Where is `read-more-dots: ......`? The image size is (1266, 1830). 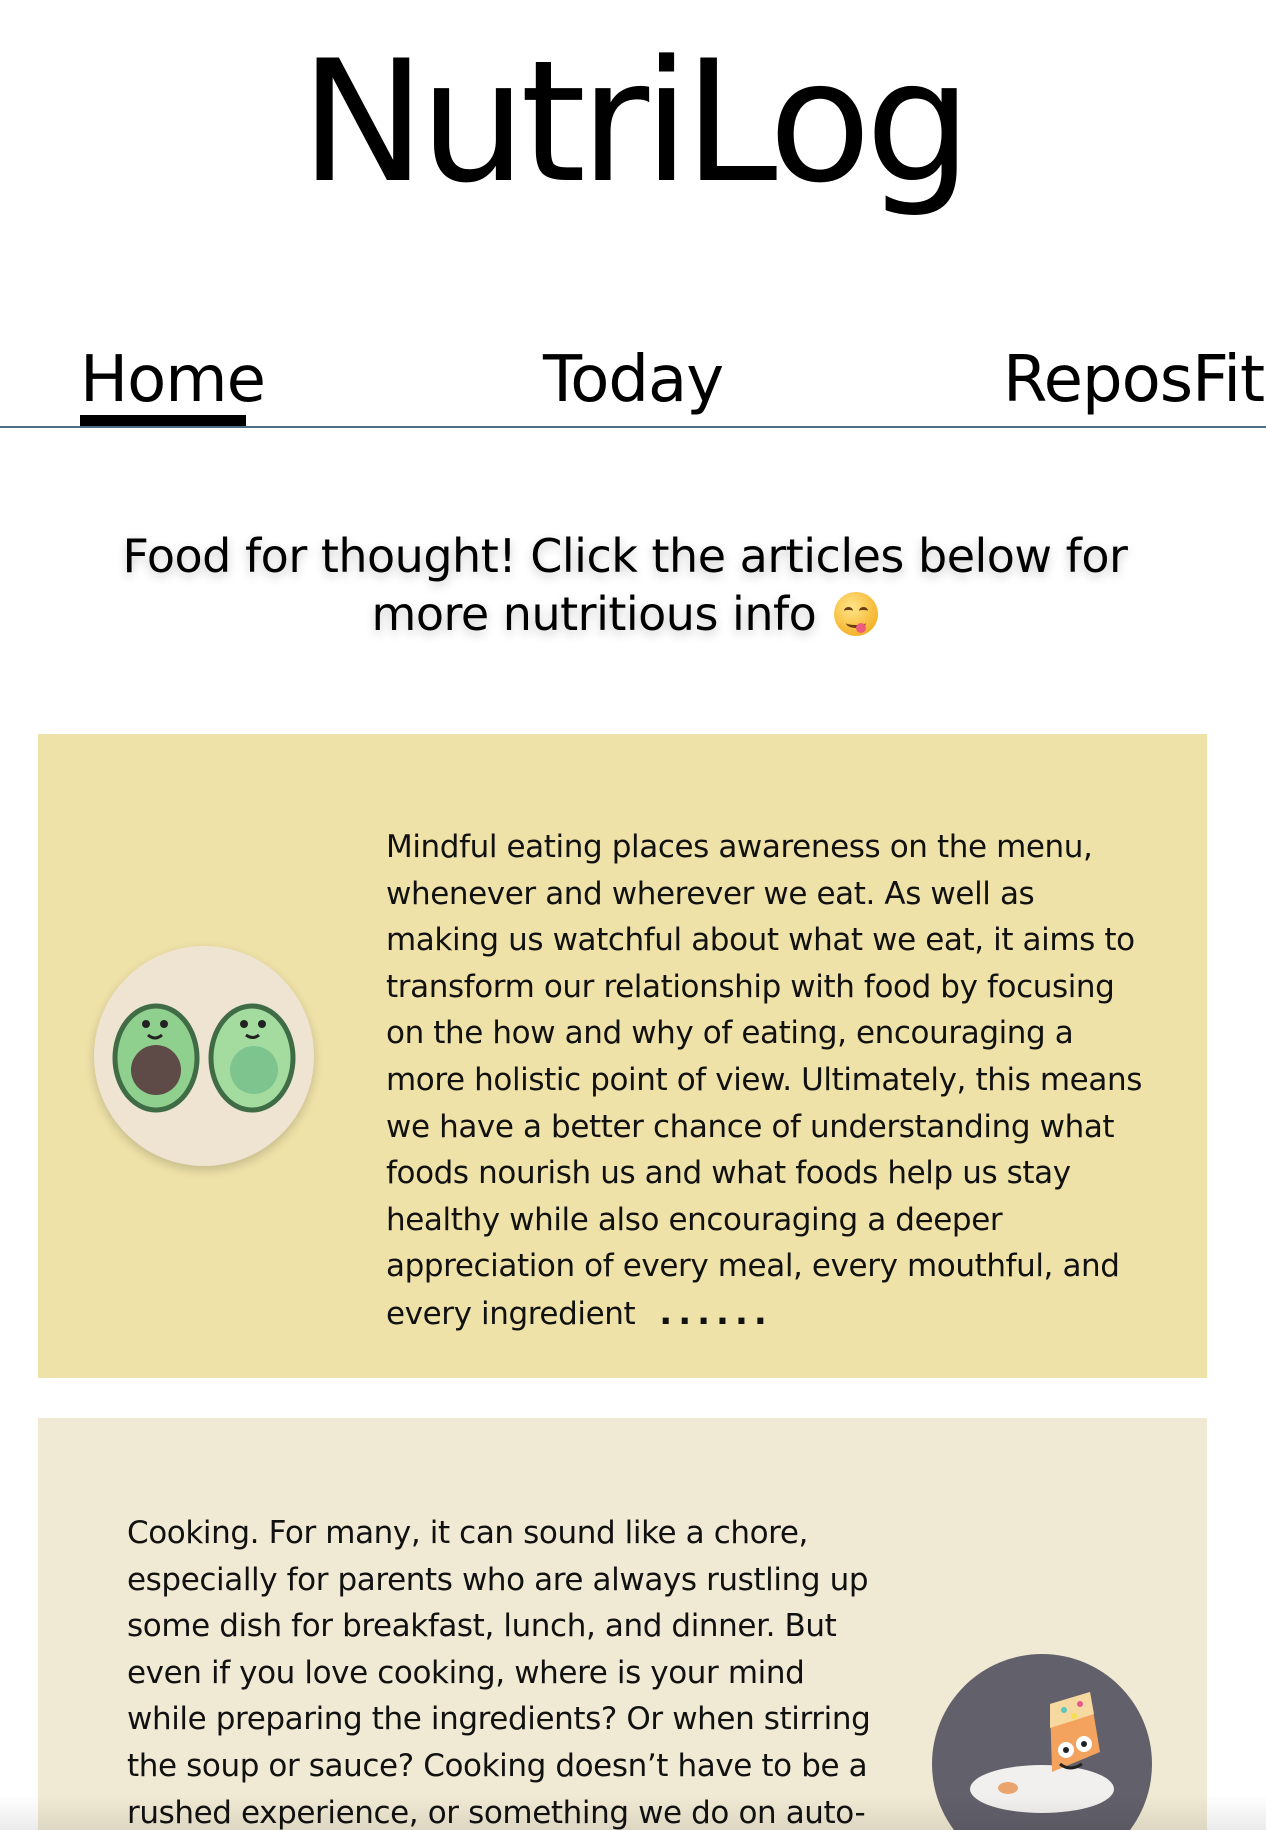
read-more-dots: ...... is located at coordinates (716, 1313).